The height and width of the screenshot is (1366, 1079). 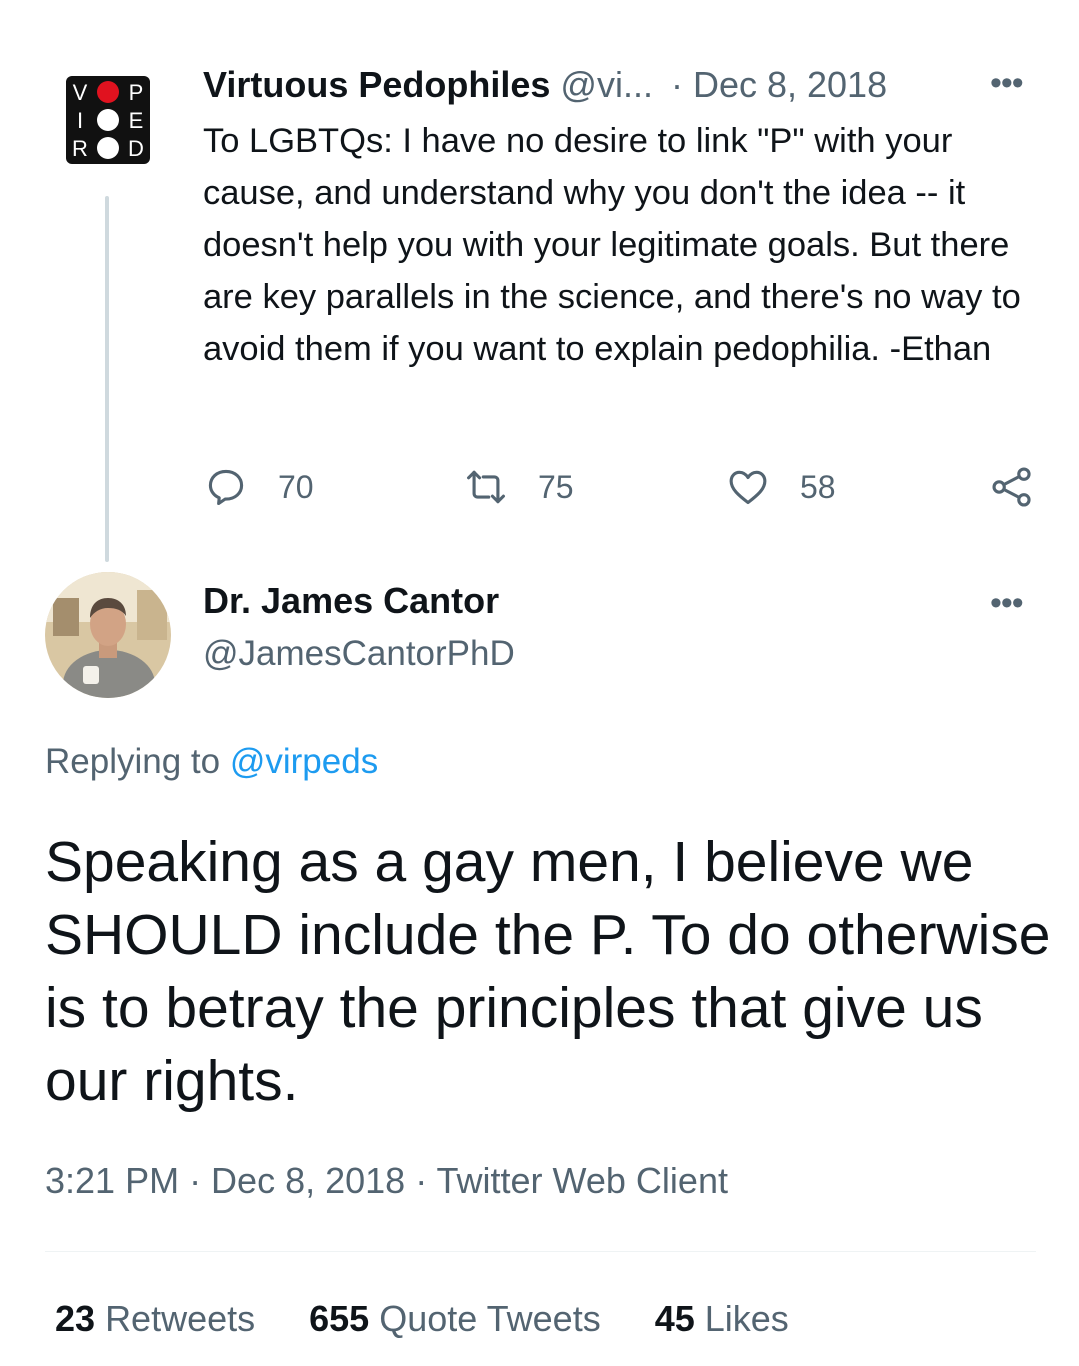 I want to click on stat-likes: 45 Likes, so click(x=722, y=1319).